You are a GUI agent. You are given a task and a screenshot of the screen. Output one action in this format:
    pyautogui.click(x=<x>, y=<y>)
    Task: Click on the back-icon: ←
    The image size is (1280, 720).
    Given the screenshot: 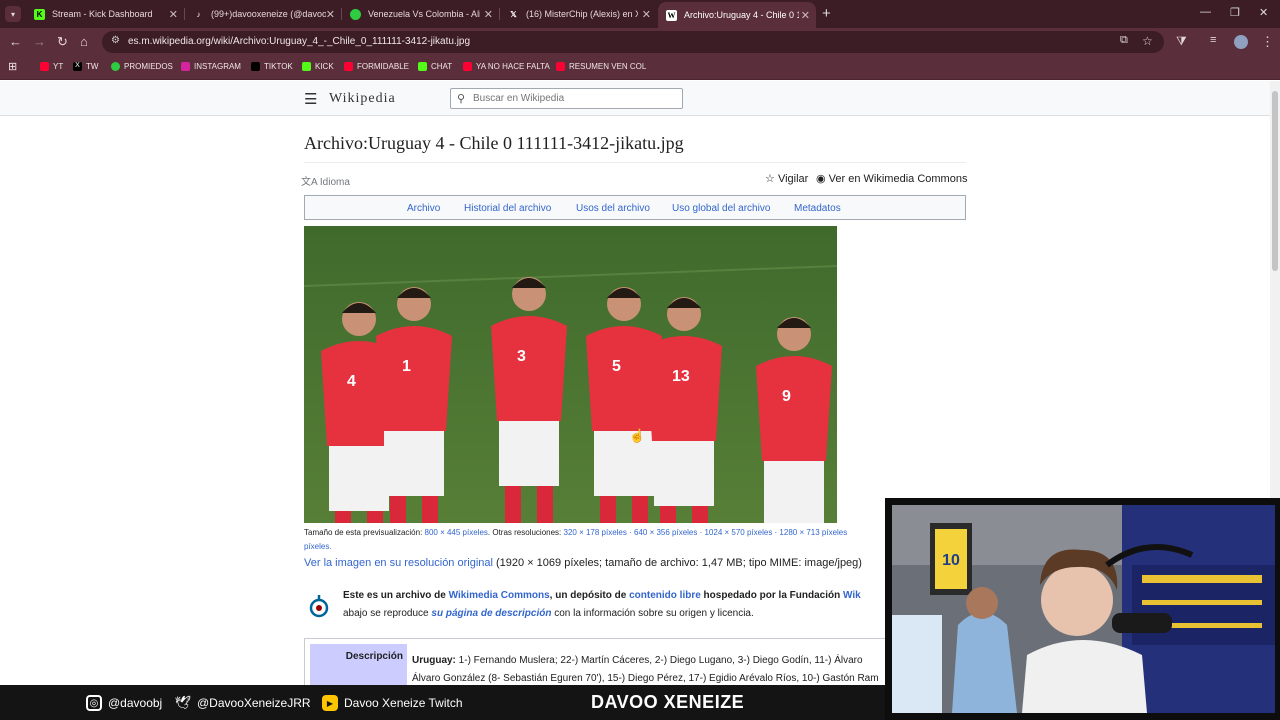 What is the action you would take?
    pyautogui.click(x=15, y=41)
    